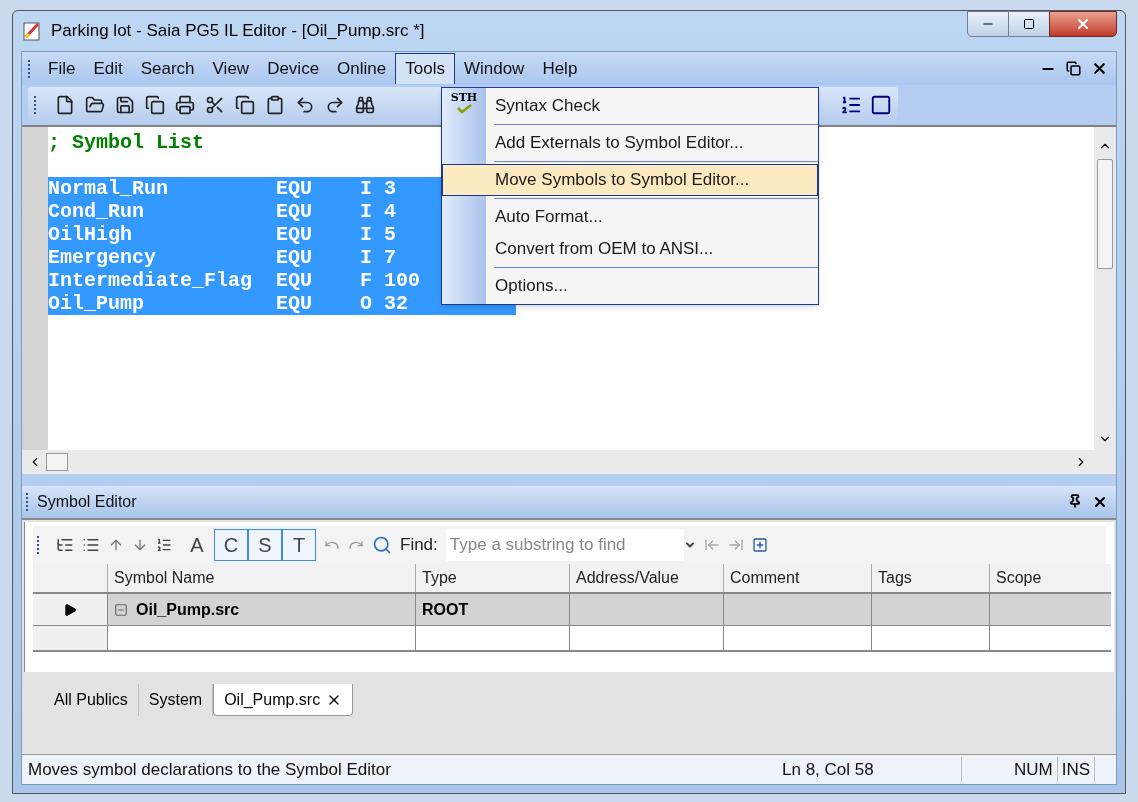 The height and width of the screenshot is (802, 1138). What do you see at coordinates (569, 462) in the screenshot?
I see `horizontal-scrollbar` at bounding box center [569, 462].